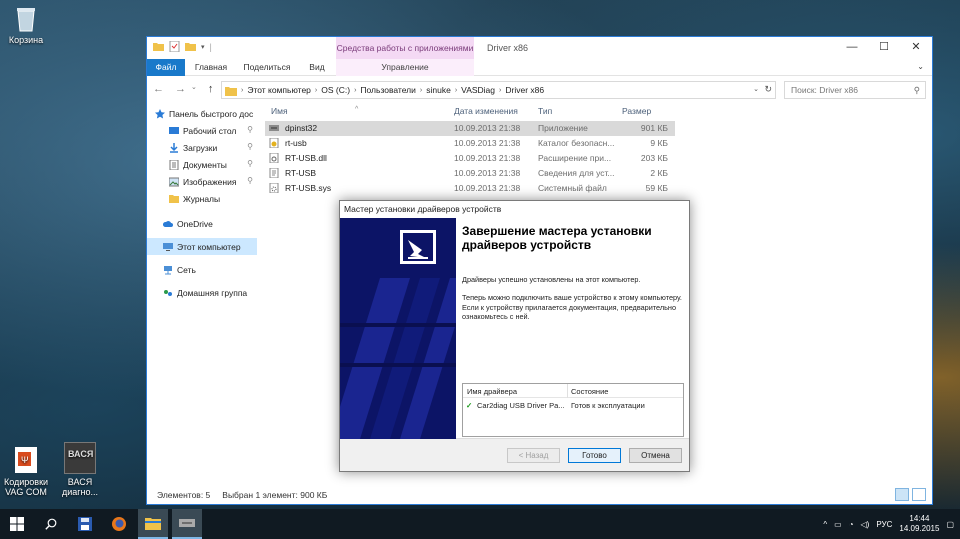 This screenshot has height=539, width=960. I want to click on ribbon-tabs: Файл Главная Поделиться Вид Управление ⌄, so click(539, 67).